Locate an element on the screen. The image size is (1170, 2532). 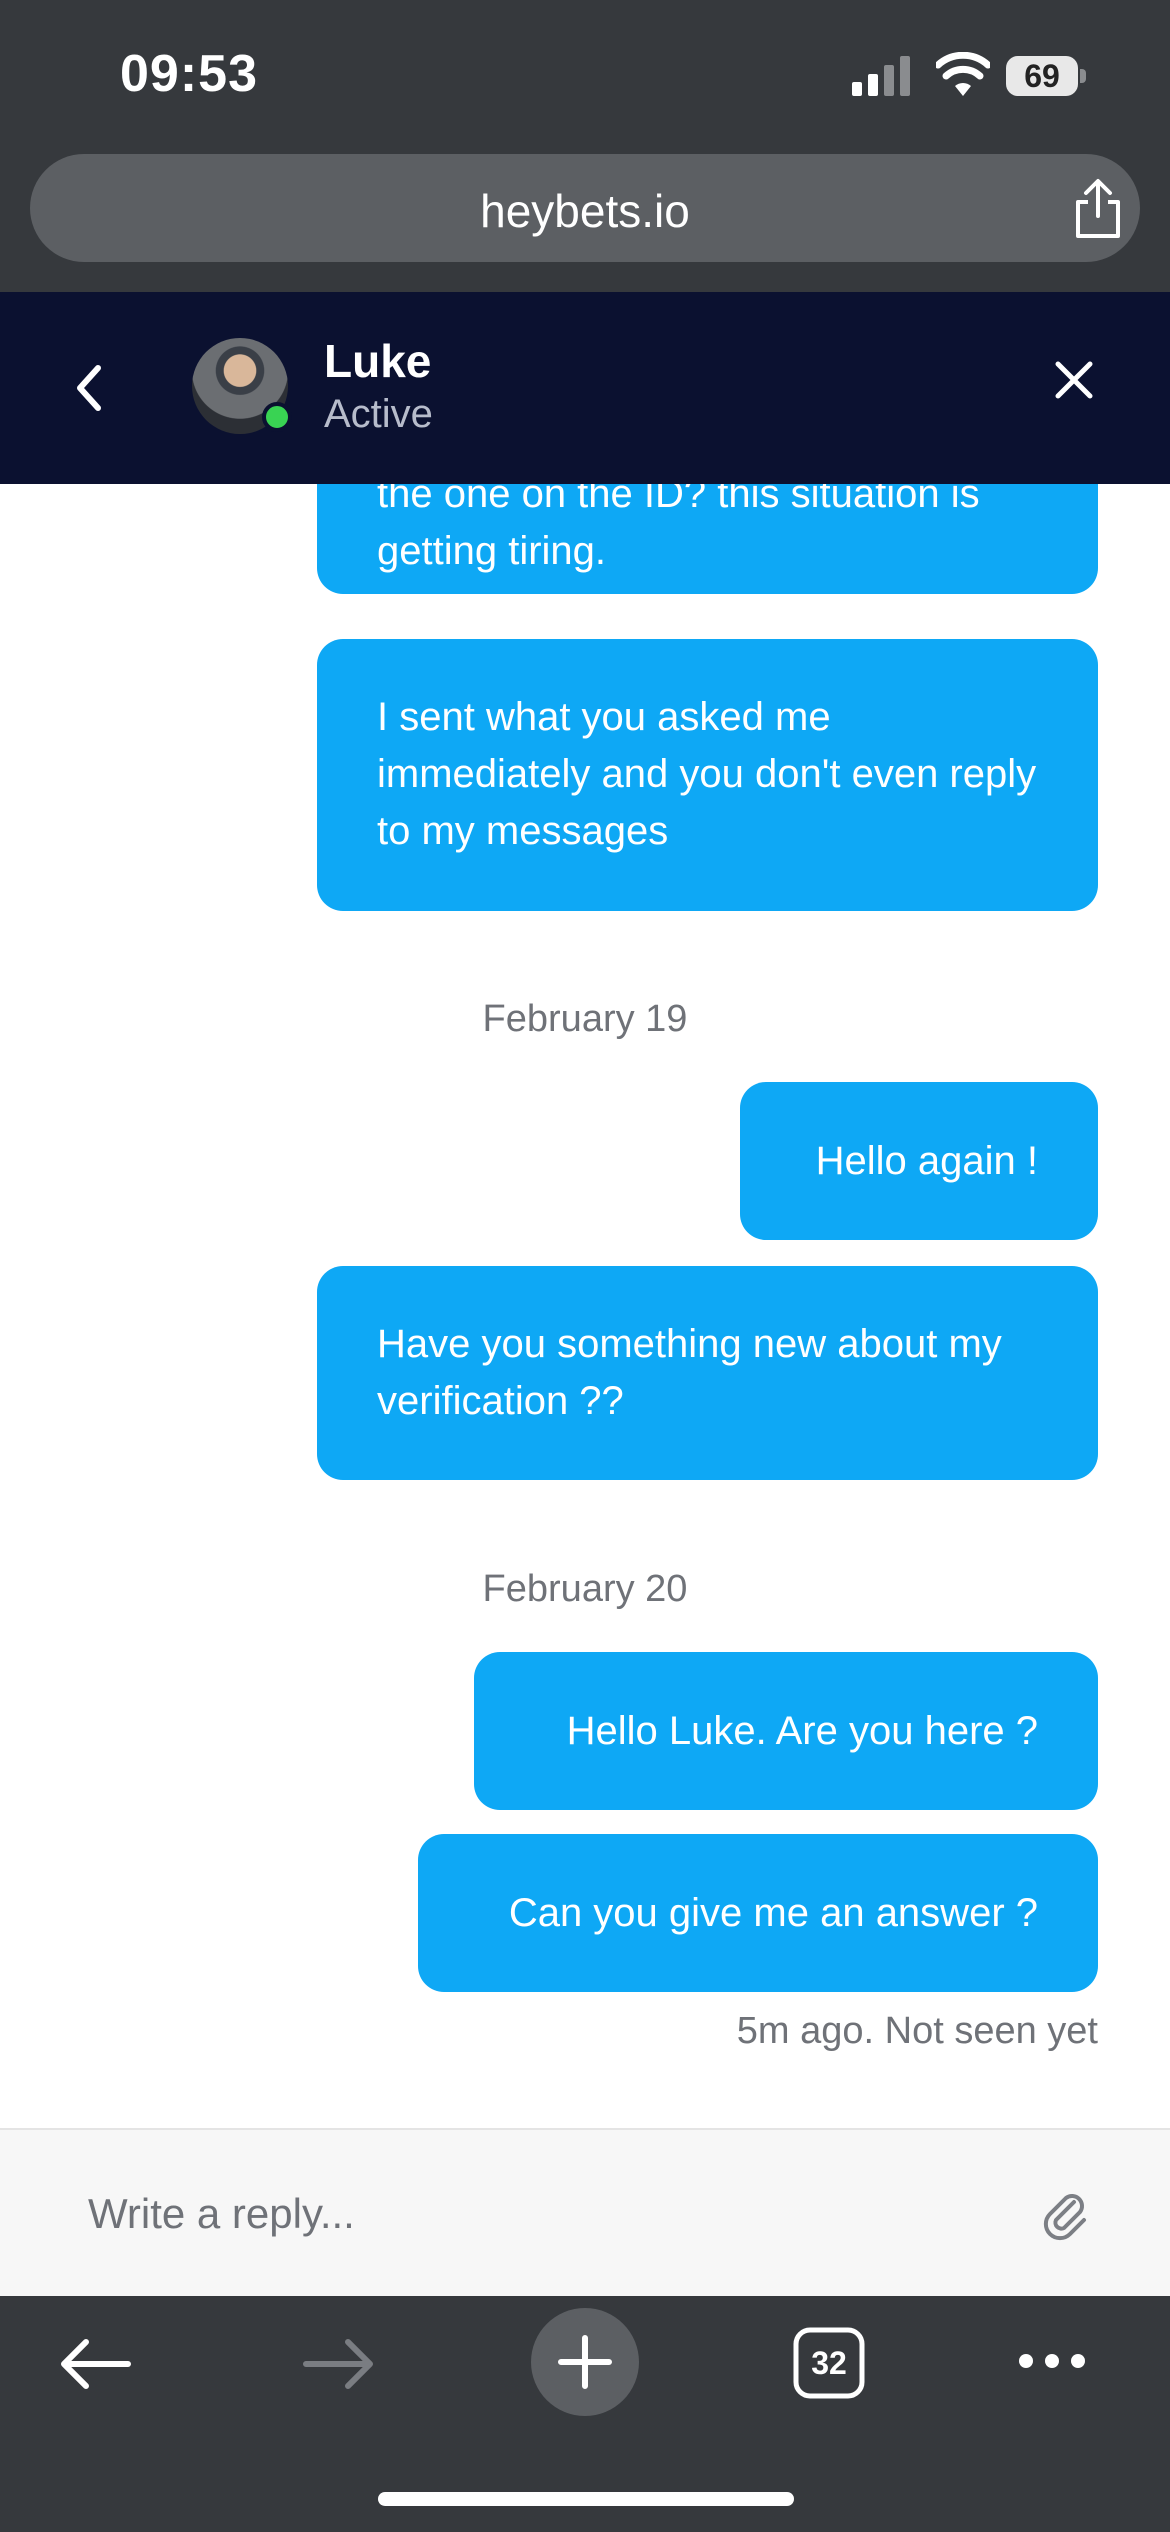
chevron-left-icon is located at coordinates (92, 388).